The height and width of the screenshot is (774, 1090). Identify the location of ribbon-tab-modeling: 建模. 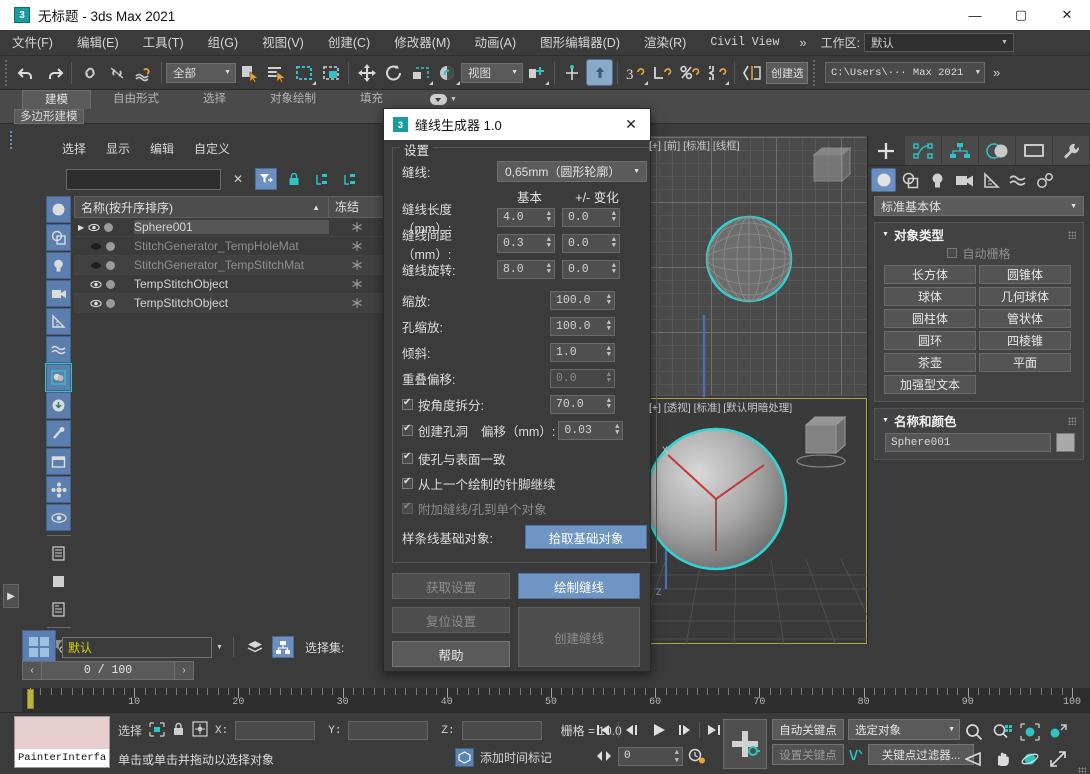
(56, 99).